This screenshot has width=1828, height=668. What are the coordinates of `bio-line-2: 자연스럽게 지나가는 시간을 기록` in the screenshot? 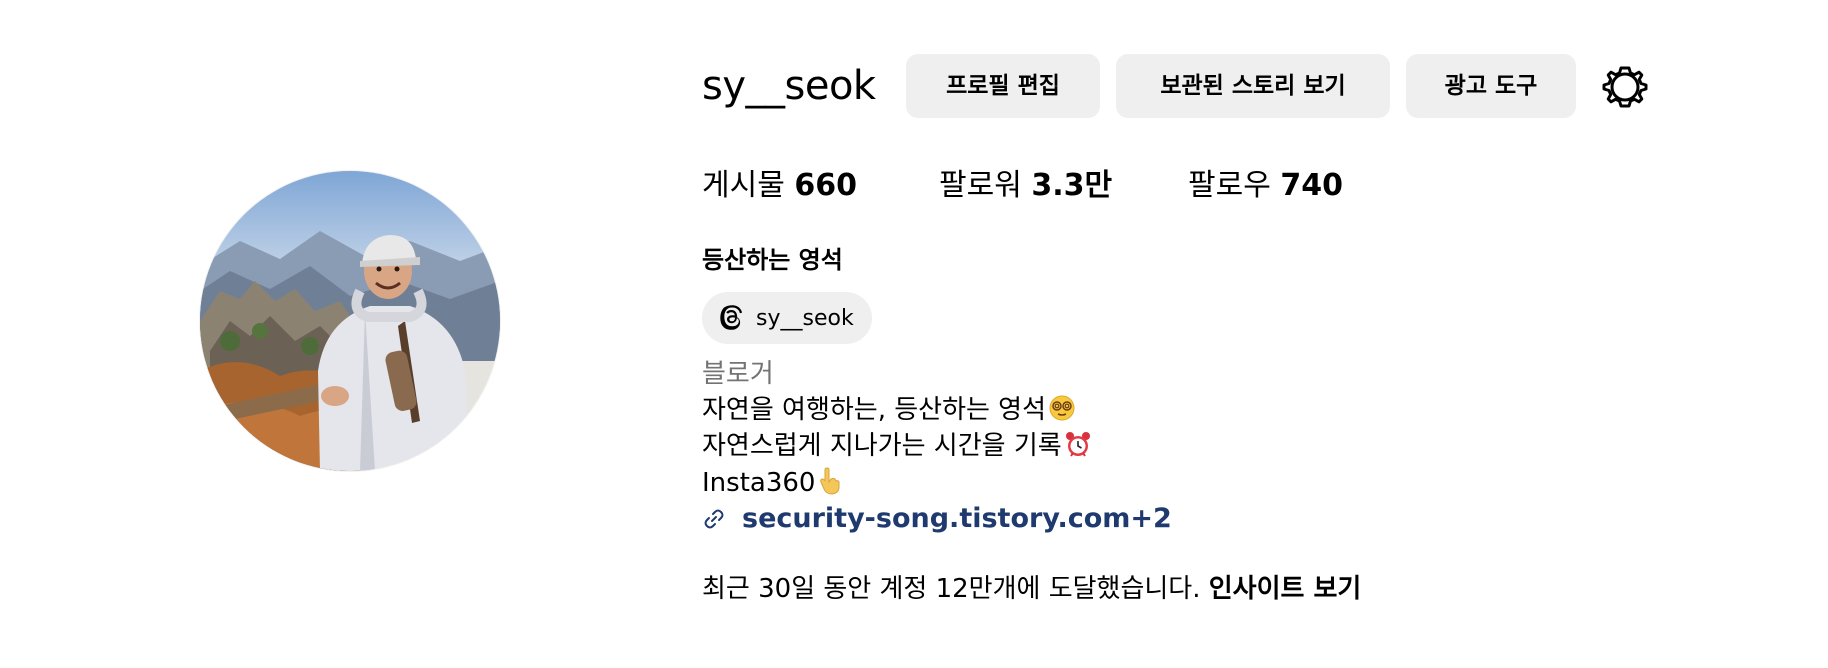 It's located at (897, 448).